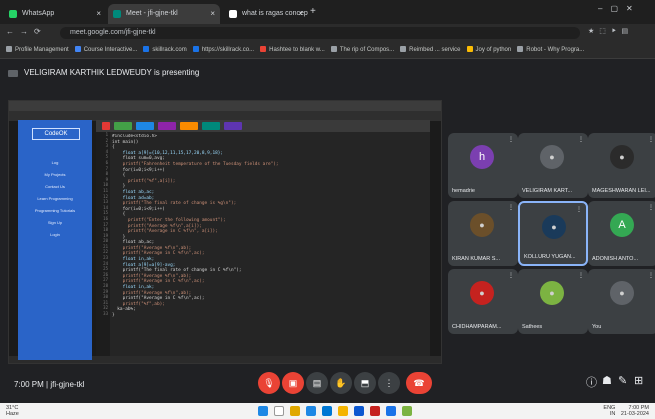  I want to click on participant-photo: ●, so click(622, 293).